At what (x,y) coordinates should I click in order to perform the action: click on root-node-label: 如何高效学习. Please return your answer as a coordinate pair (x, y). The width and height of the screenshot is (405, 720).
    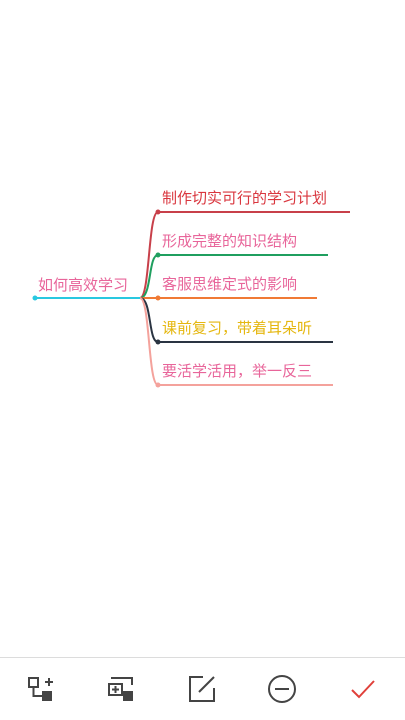
    Looking at the image, I should click on (83, 285).